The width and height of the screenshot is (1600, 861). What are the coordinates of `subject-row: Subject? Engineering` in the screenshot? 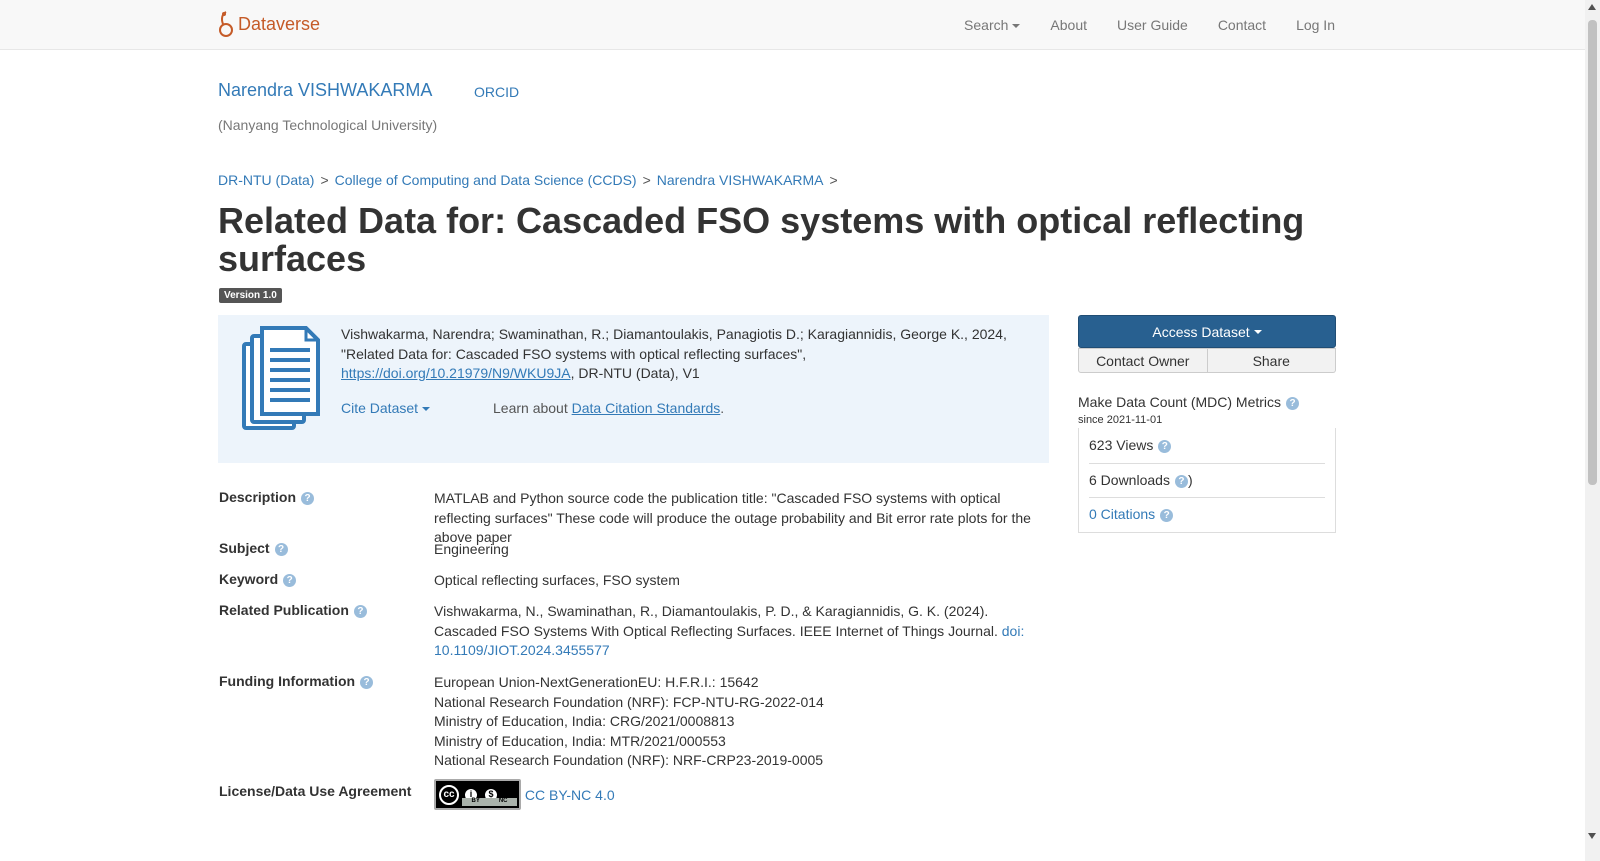 It's located at (636, 550).